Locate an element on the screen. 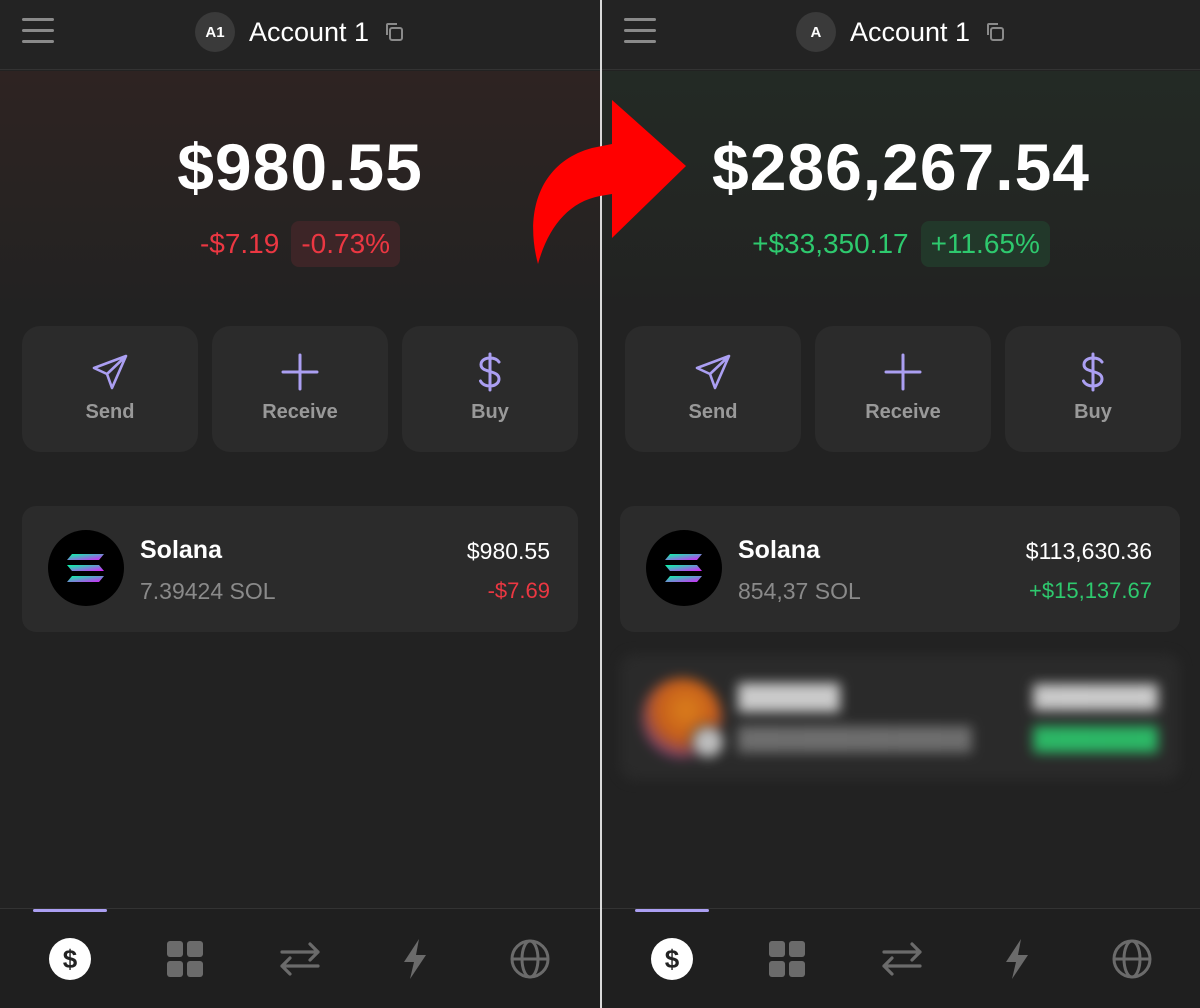 The width and height of the screenshot is (1200, 1008). header: A Account 1 is located at coordinates (901, 35).